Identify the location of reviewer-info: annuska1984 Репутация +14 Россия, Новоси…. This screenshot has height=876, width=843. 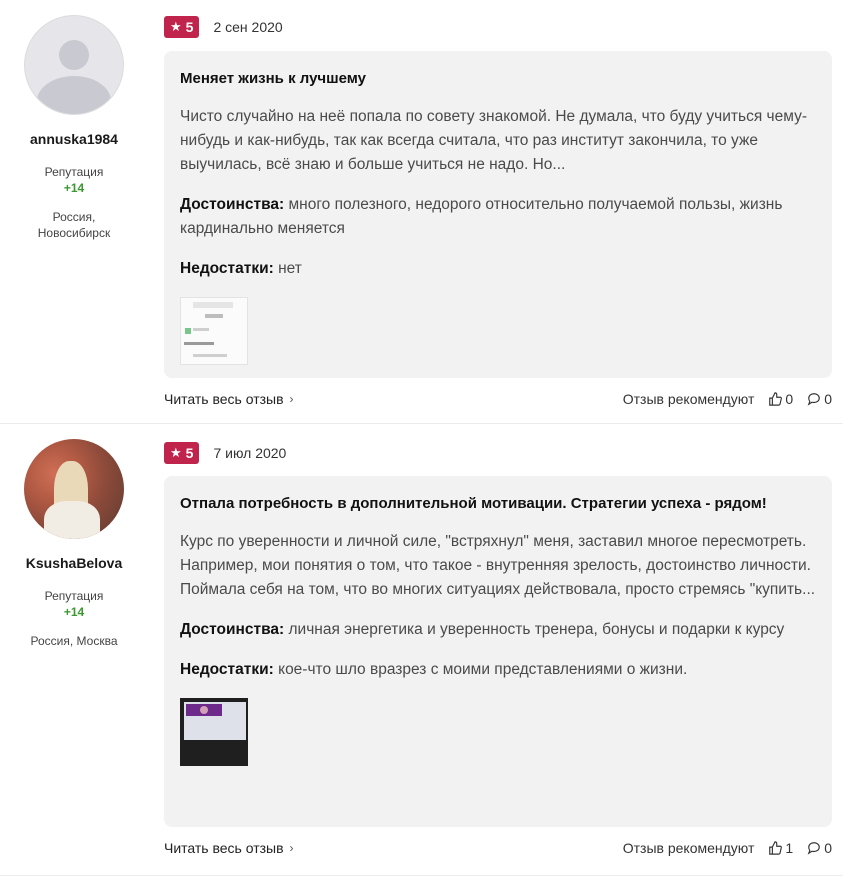
(74, 120).